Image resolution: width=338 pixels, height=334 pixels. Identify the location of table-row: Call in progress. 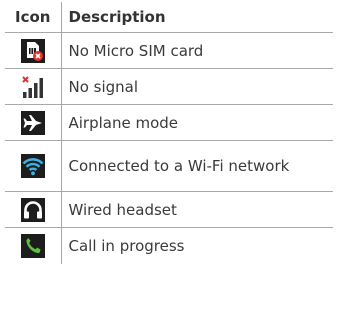
(169, 245).